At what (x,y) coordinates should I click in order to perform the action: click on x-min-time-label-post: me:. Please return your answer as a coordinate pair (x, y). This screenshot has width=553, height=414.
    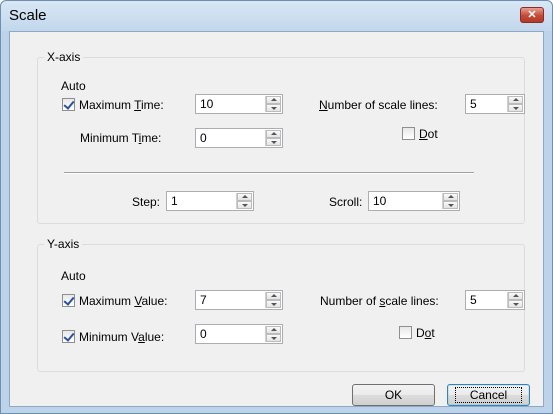
    Looking at the image, I should click on (151, 138).